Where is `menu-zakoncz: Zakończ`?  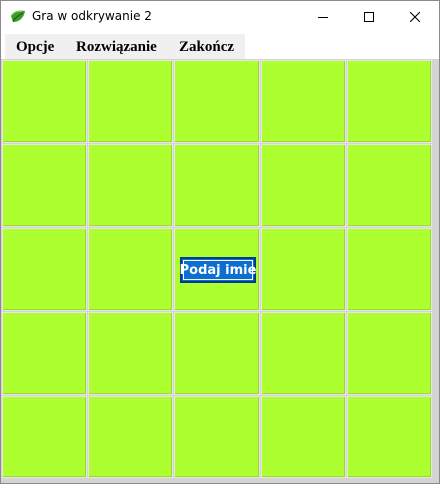
menu-zakoncz: Zakończ is located at coordinates (206, 47).